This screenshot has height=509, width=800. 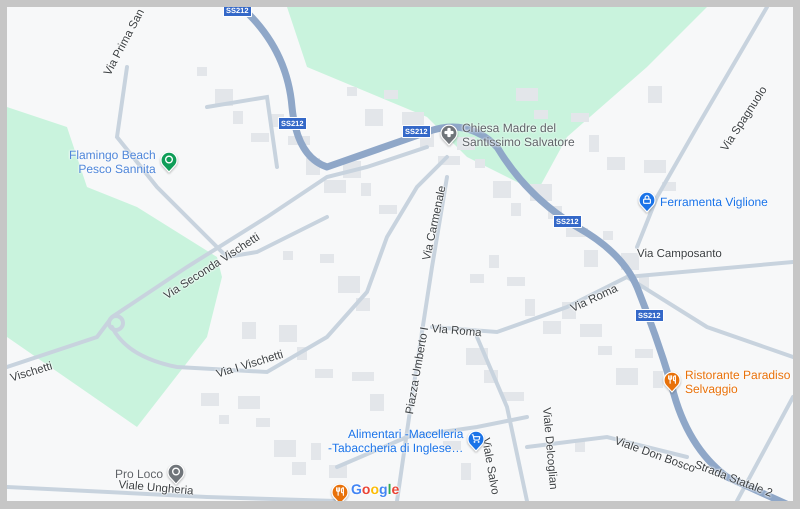 I want to click on street-label: Via I Vischetti, so click(x=250, y=365).